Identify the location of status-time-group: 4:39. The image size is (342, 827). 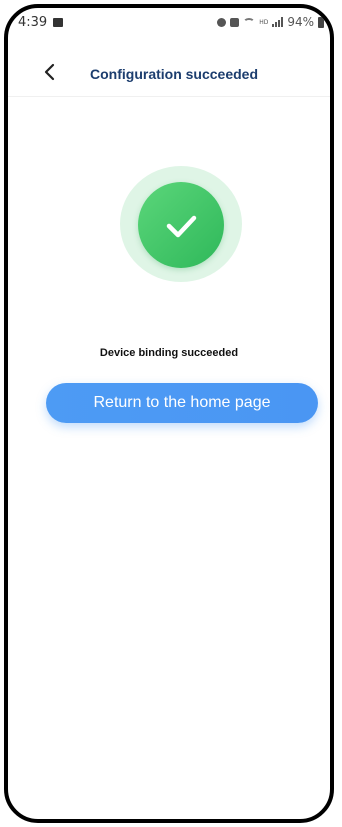
(41, 22).